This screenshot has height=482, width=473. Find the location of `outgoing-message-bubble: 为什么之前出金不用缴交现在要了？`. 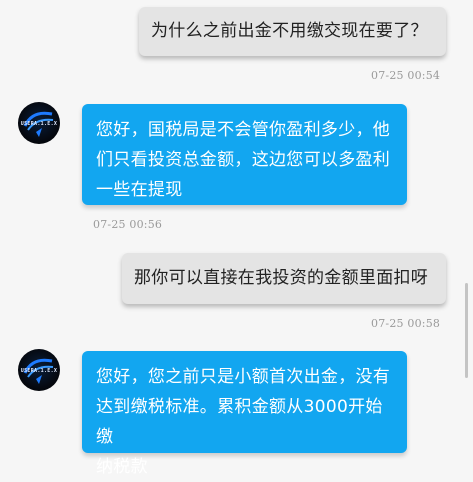

outgoing-message-bubble: 为什么之前出金不用缴交现在要了？ is located at coordinates (292, 31).